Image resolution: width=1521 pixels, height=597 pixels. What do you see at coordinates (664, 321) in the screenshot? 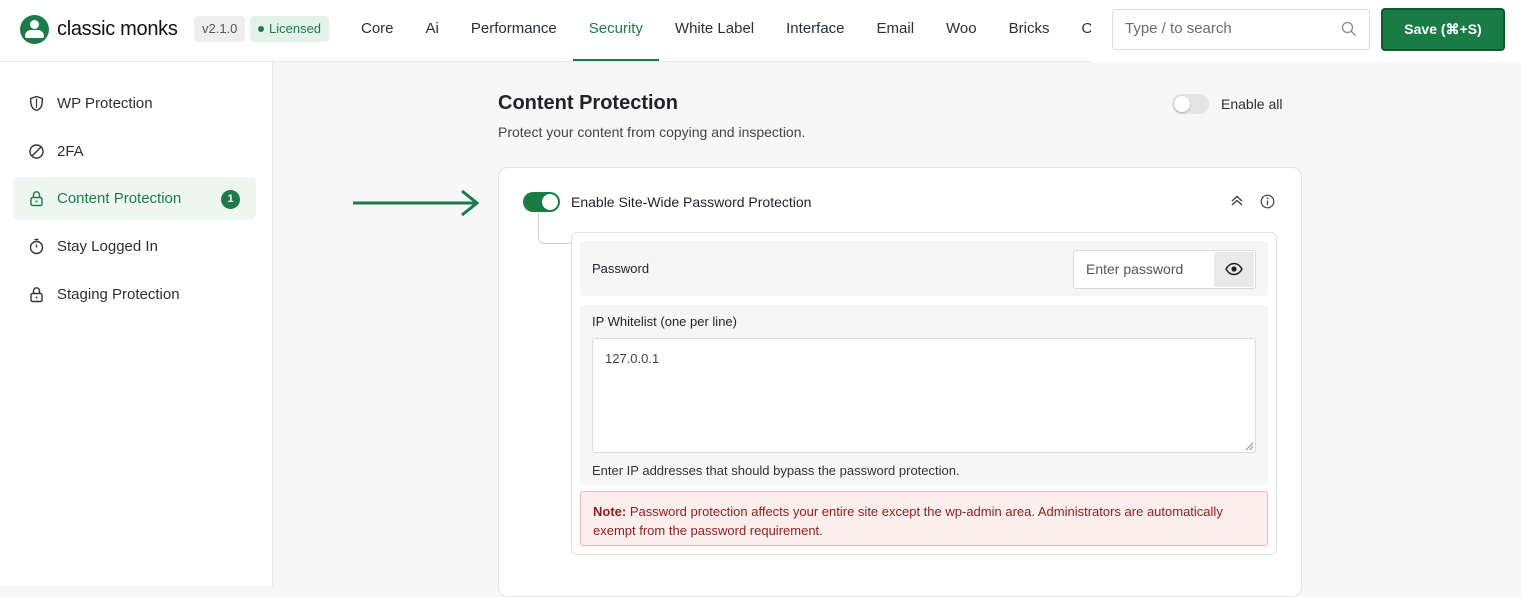
I see `ip-whitelist-label: IP Whitelist (one per line)` at bounding box center [664, 321].